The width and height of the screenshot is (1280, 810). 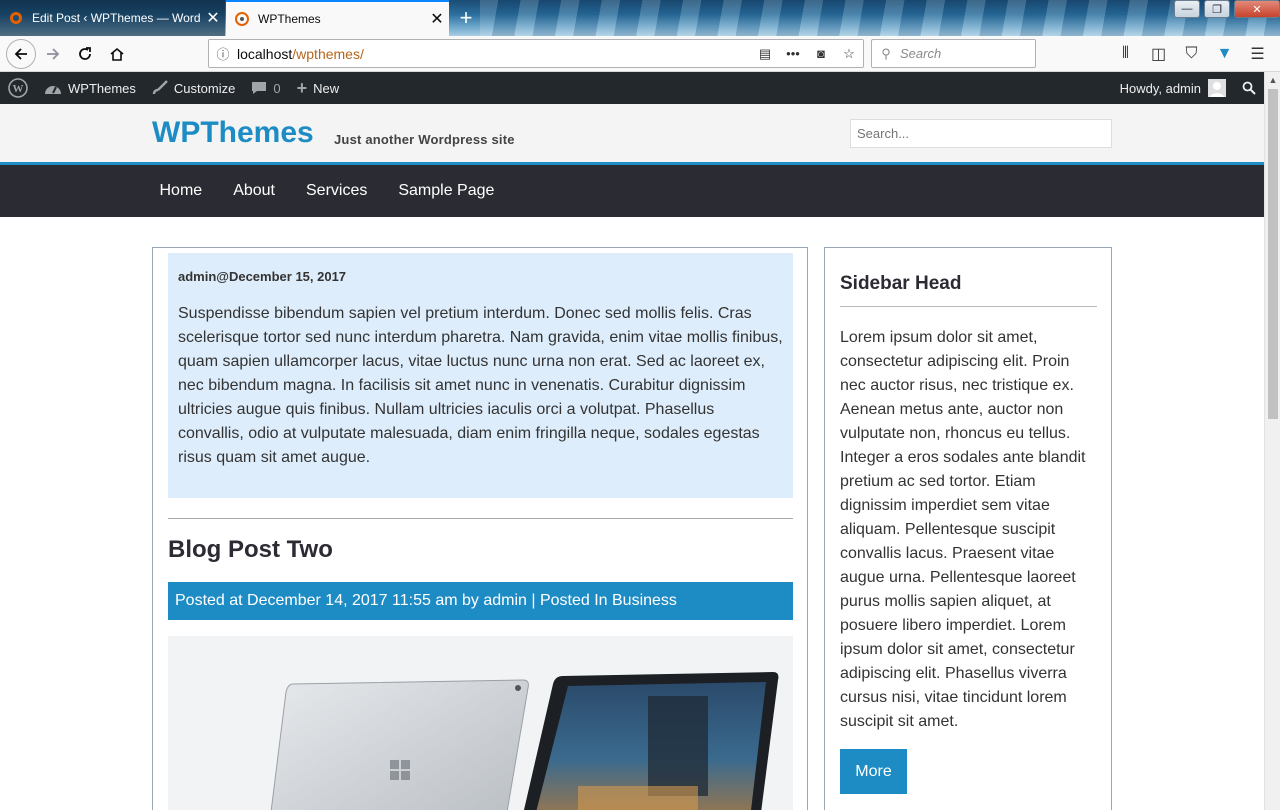 What do you see at coordinates (1173, 88) in the screenshot?
I see `admin-account-menu: Howdy, admin` at bounding box center [1173, 88].